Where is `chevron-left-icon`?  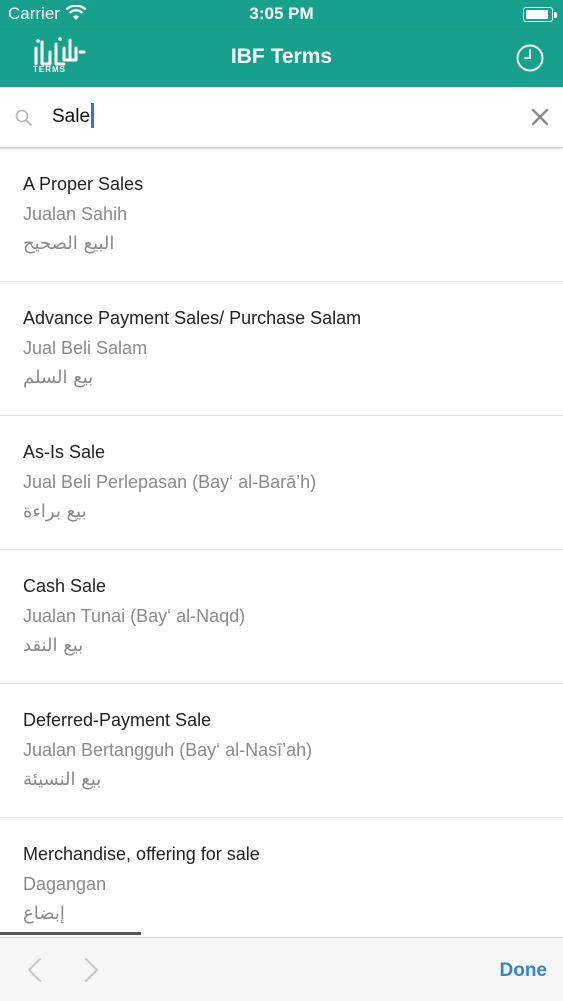
chevron-left-icon is located at coordinates (34, 970).